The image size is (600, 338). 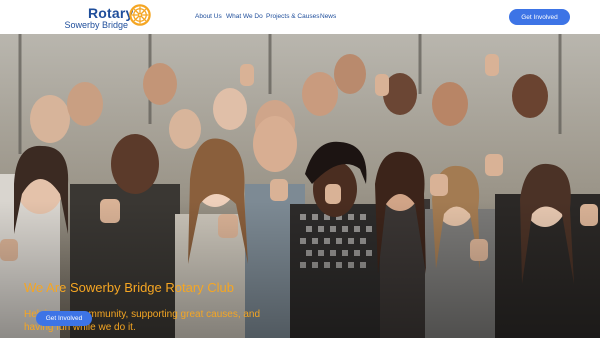 I want to click on nav-what-we-do: What We Do, so click(x=244, y=16).